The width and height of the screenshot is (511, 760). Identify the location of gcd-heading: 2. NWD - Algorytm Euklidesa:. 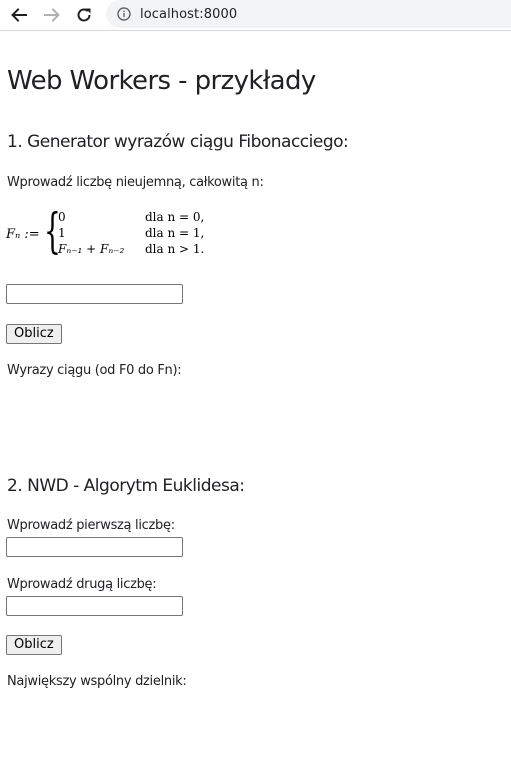
(126, 486).